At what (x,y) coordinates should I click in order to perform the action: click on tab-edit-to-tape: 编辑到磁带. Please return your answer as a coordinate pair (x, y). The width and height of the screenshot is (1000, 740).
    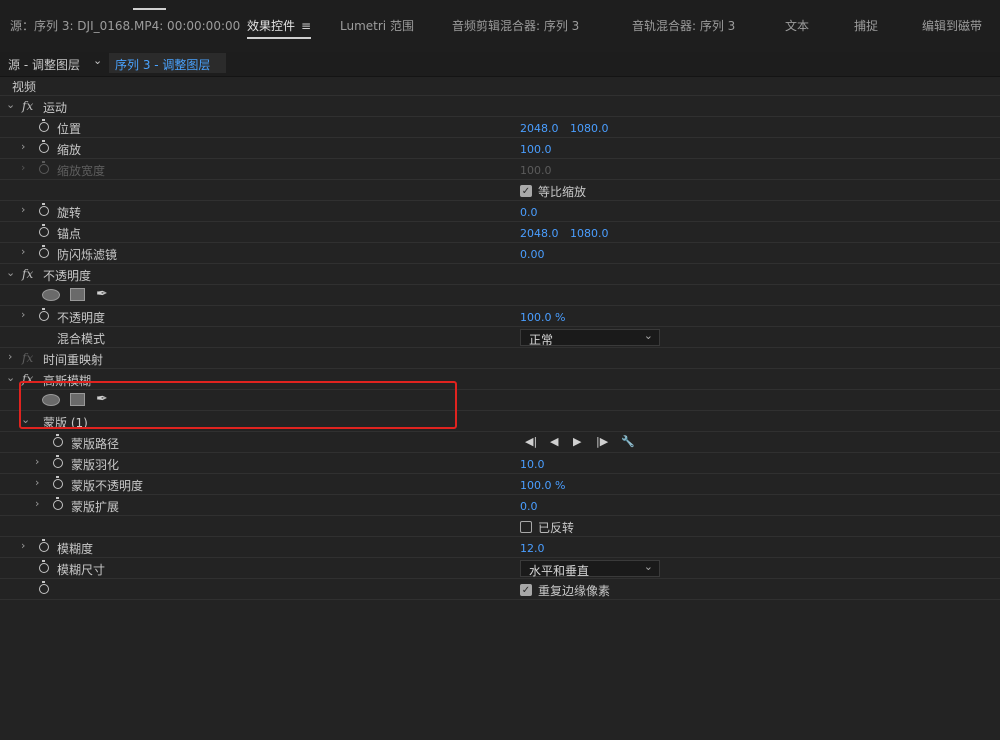
    Looking at the image, I should click on (952, 25).